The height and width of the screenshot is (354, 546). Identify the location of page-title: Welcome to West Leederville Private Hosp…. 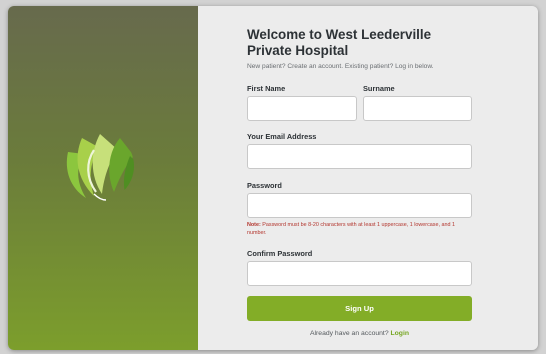
(339, 42).